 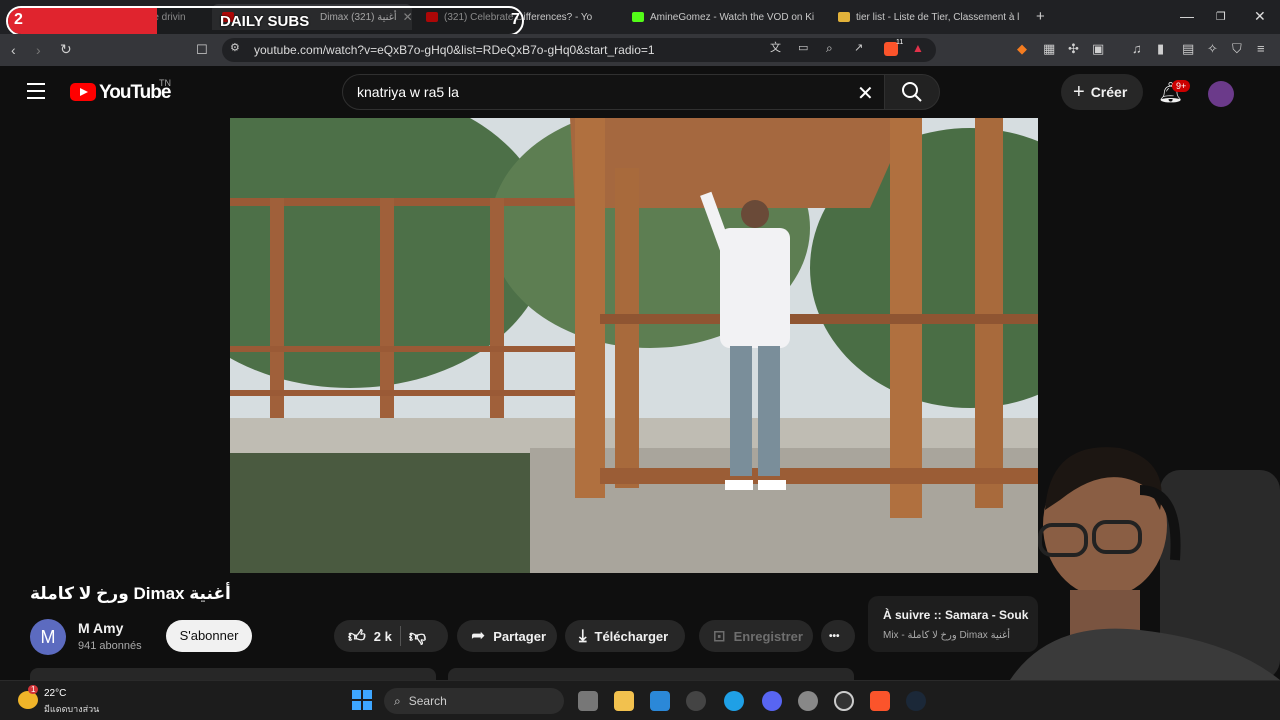 What do you see at coordinates (1049, 48) in the screenshot?
I see `extension-icon: ▦` at bounding box center [1049, 48].